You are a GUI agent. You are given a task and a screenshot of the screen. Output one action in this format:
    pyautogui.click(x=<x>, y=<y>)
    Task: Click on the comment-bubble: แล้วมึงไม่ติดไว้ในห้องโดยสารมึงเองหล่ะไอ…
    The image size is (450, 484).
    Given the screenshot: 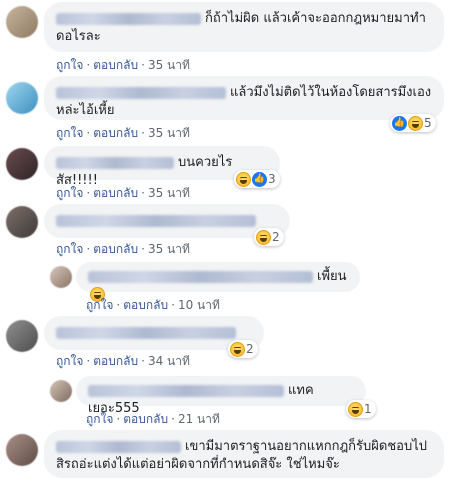 What is the action you would take?
    pyautogui.click(x=244, y=98)
    